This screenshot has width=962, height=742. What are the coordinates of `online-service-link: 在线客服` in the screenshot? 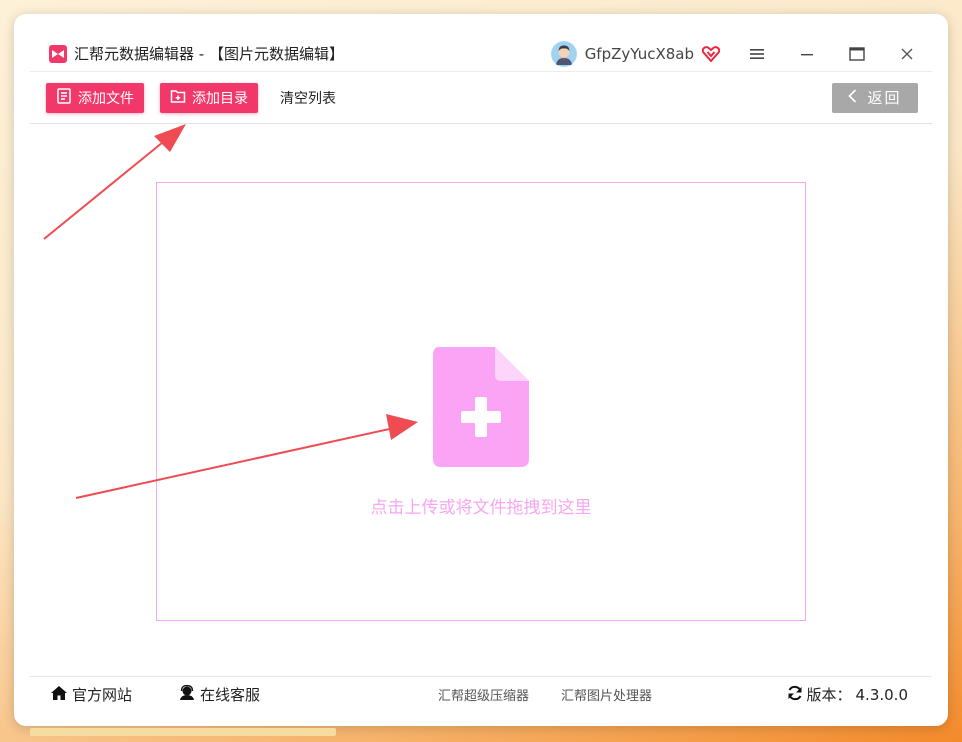 It's located at (219, 694).